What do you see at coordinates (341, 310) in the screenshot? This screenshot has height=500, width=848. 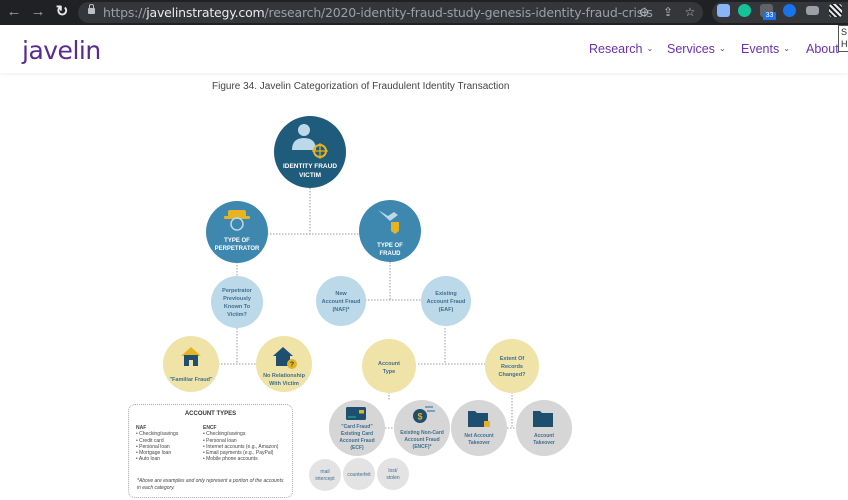 I see `node-label: (NAF)*` at bounding box center [341, 310].